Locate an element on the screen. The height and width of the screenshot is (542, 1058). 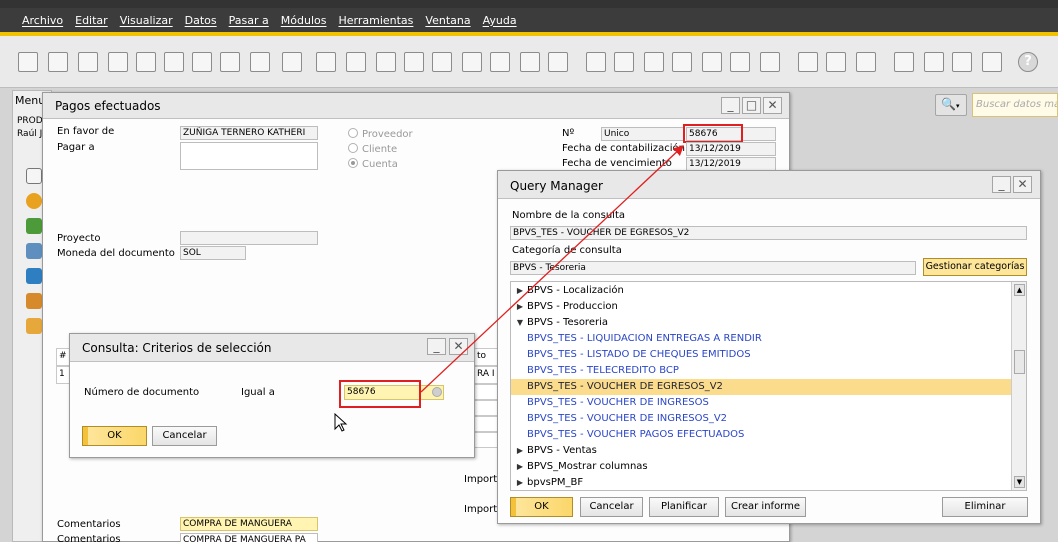
annotation-arrows is located at coordinates (552, 269).